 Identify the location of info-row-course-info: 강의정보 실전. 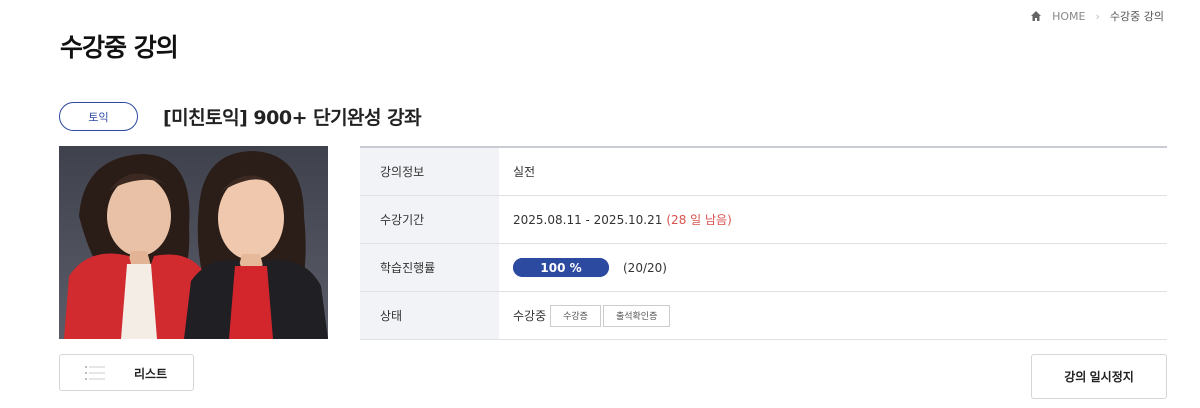
(763, 172).